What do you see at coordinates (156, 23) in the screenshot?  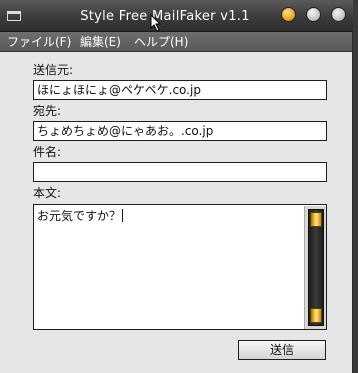 I see `mouse-cursor-icon` at bounding box center [156, 23].